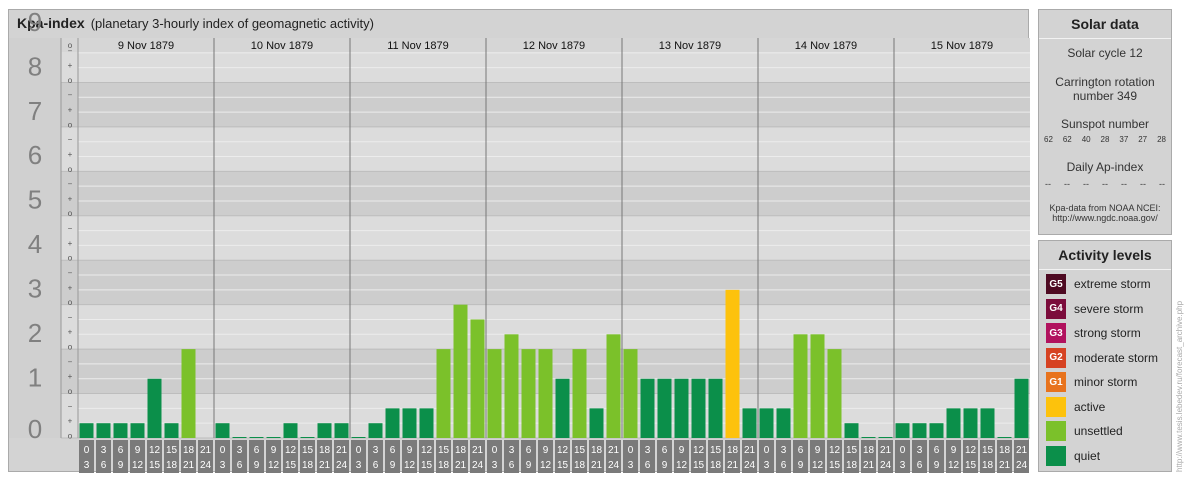 The height and width of the screenshot is (480, 1184). I want to click on interval-start-label: 3, so click(920, 450).